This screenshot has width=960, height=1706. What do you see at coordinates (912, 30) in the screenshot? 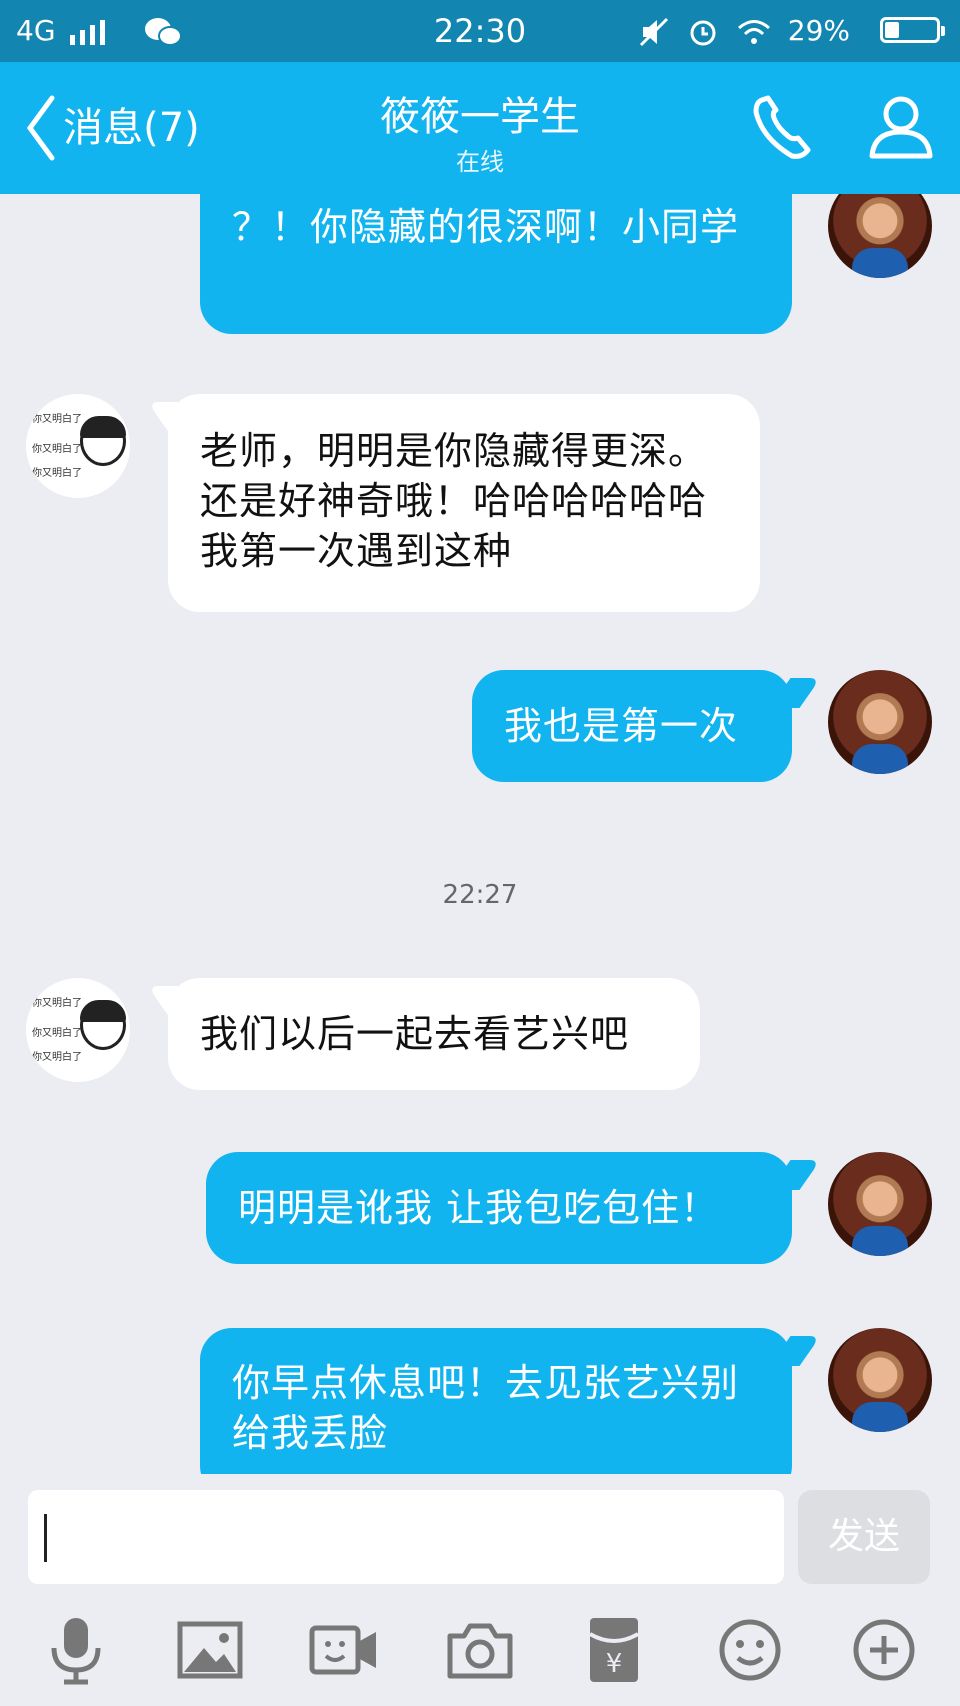
I see `battery-icon` at bounding box center [912, 30].